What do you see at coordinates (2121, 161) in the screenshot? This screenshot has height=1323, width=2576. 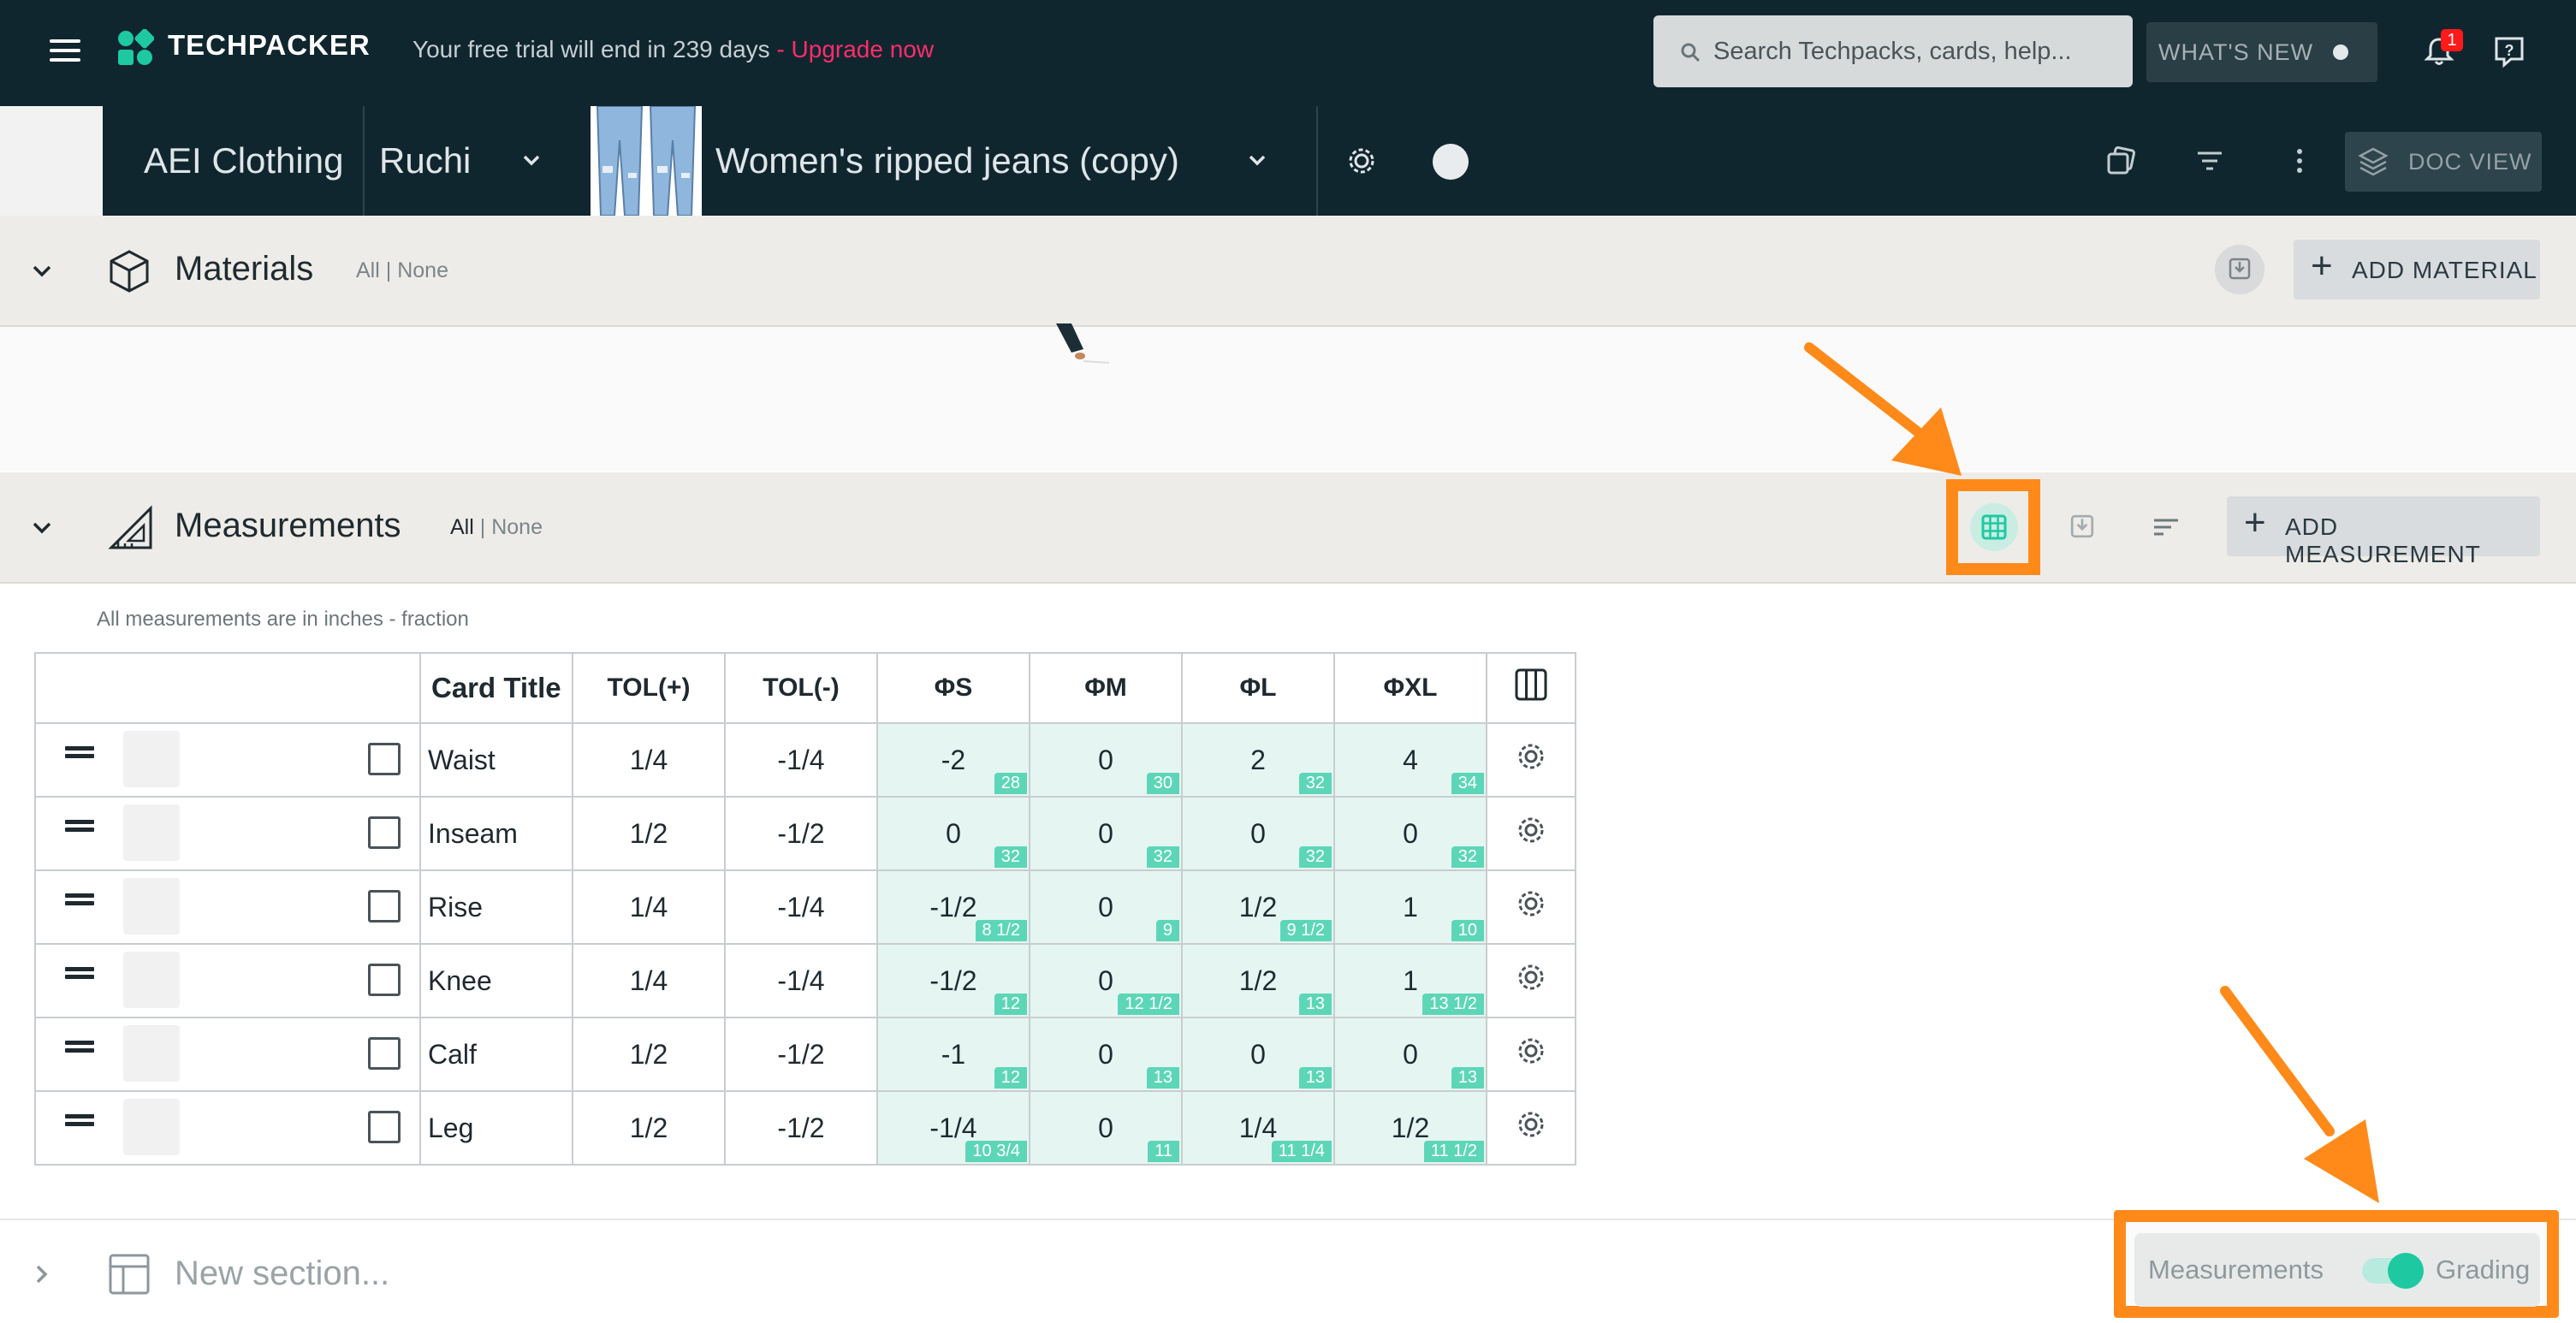 I see `copy-icon` at bounding box center [2121, 161].